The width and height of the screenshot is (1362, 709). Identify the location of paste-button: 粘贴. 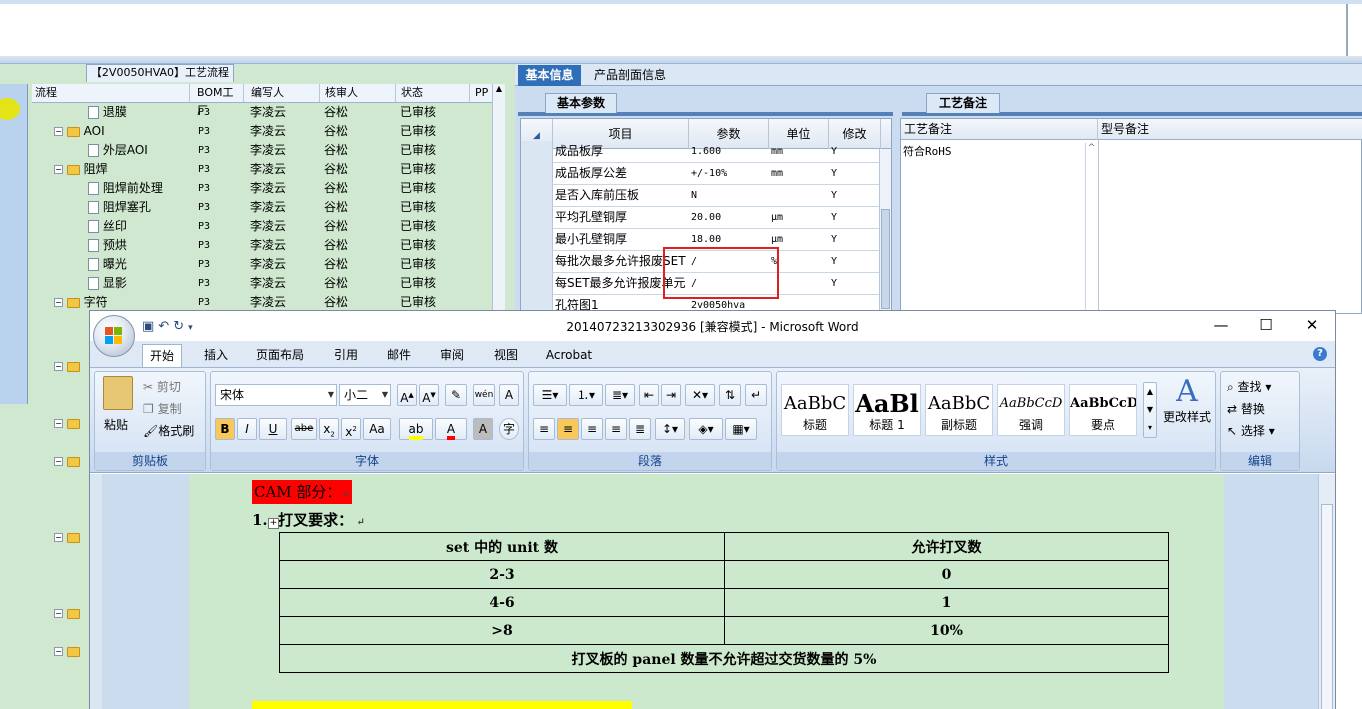
(116, 424).